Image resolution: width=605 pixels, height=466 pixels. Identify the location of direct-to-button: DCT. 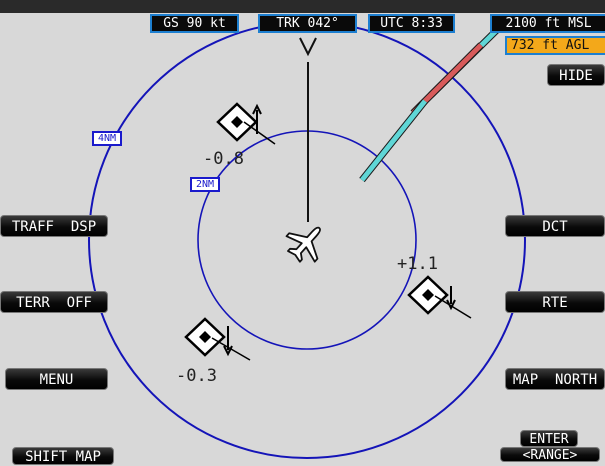
(555, 226).